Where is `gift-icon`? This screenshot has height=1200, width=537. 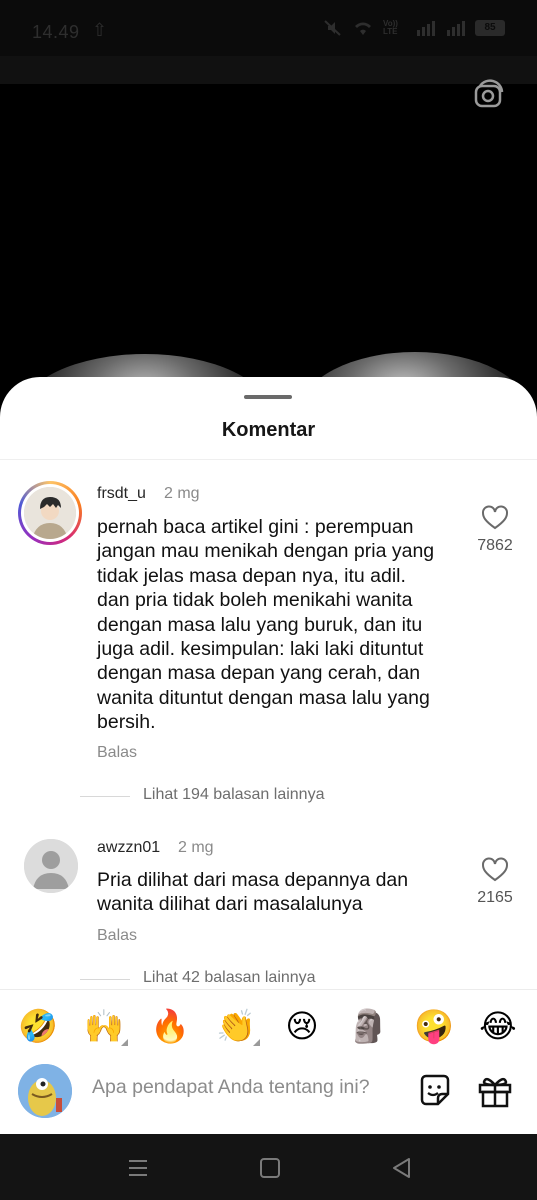 gift-icon is located at coordinates (495, 1091).